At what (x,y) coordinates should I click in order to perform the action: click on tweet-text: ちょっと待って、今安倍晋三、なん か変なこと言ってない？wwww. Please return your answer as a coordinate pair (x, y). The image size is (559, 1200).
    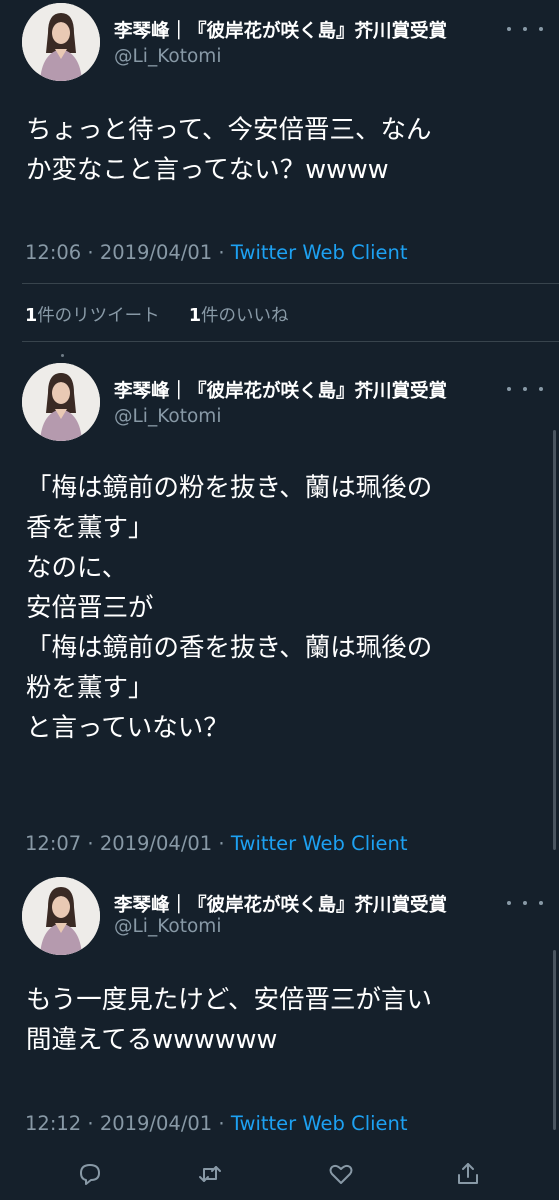
    Looking at the image, I should click on (281, 150).